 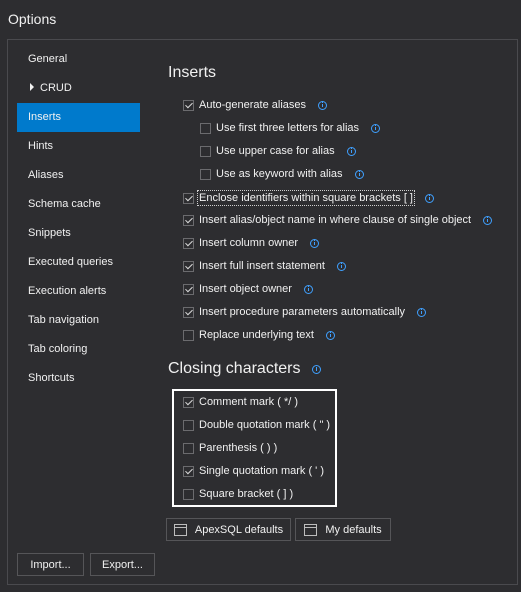 I want to click on option-square-bracket: Square bracket ( ] ), so click(x=238, y=494).